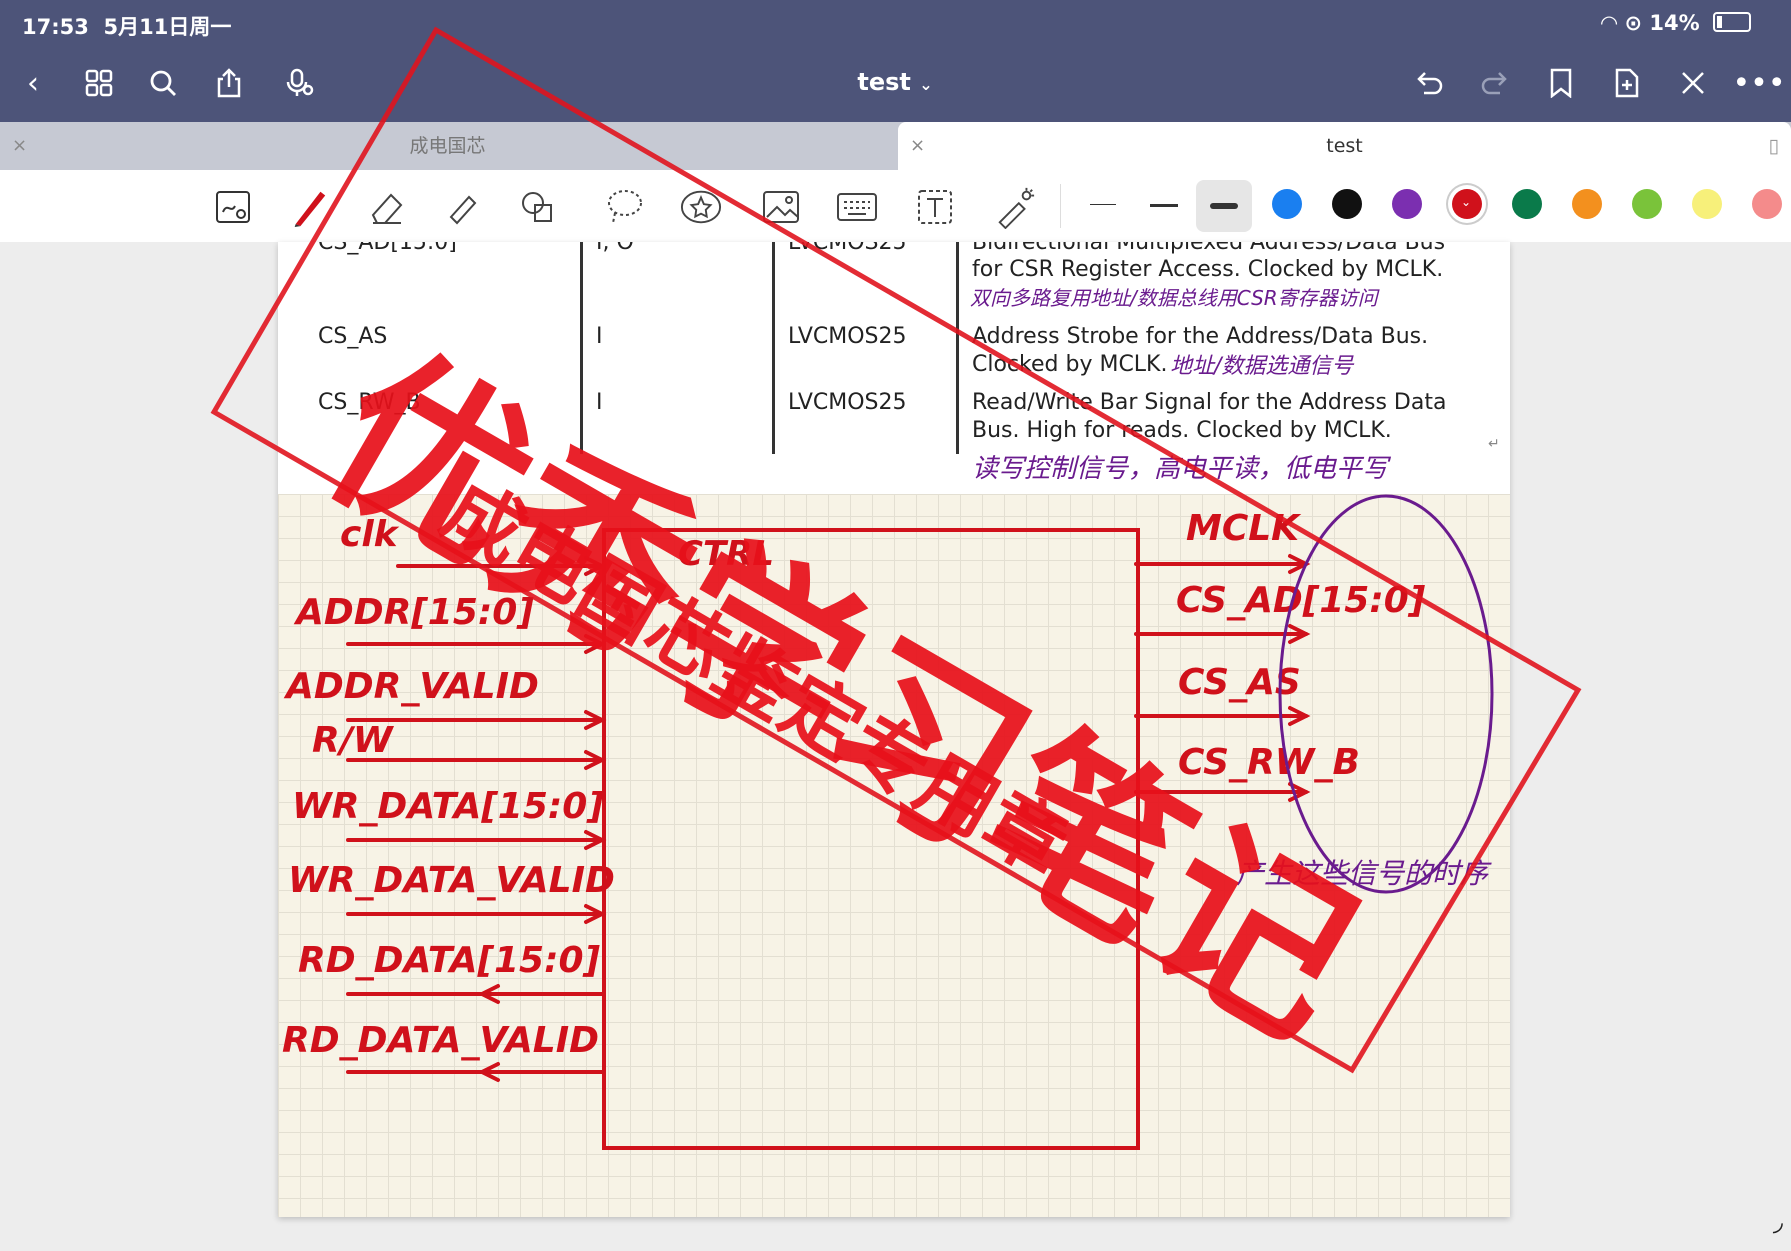 This screenshot has height=1251, width=1791. I want to click on color-swatch-black, so click(1347, 204).